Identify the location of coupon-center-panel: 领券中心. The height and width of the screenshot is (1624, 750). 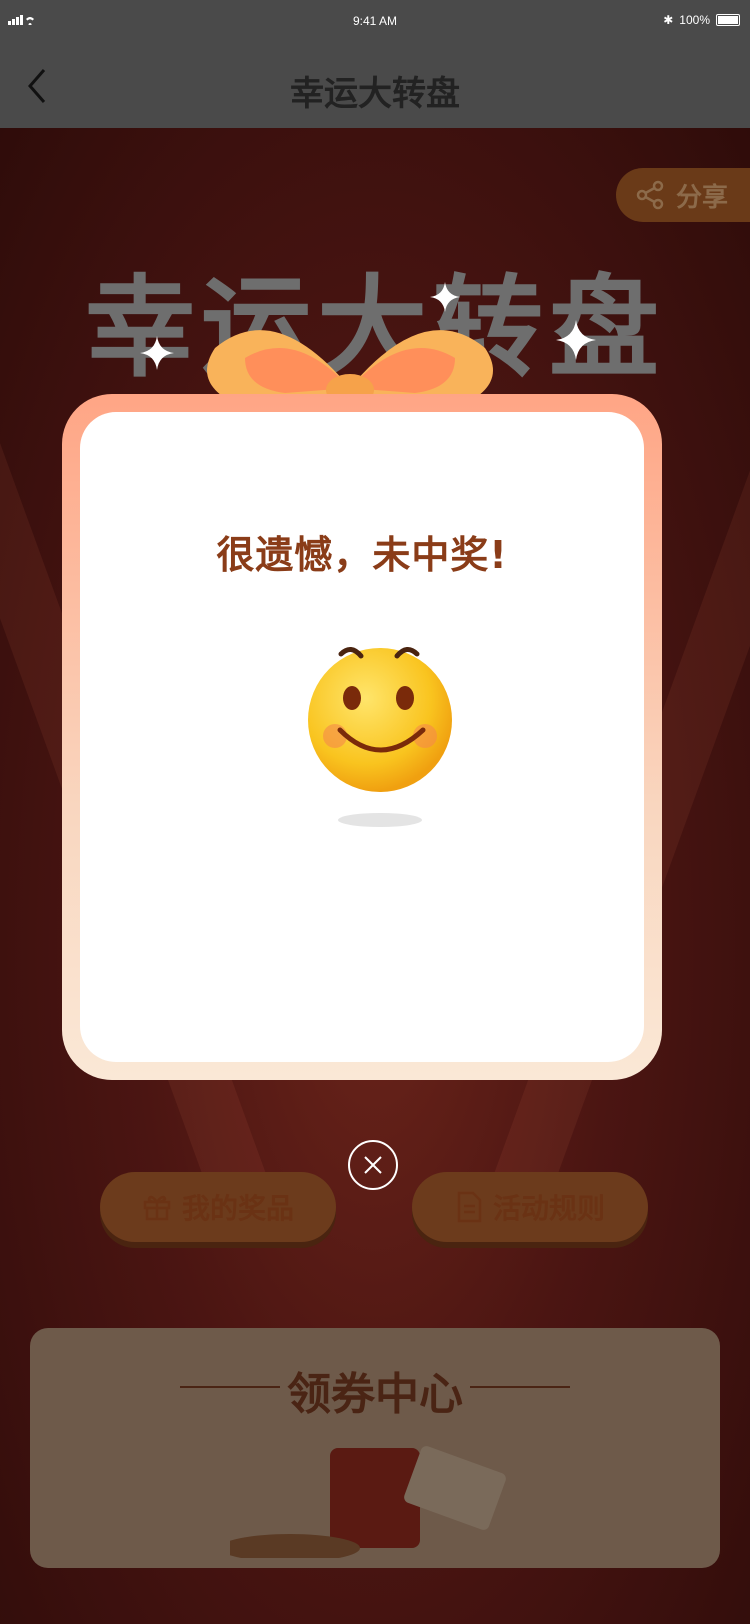
(375, 1448).